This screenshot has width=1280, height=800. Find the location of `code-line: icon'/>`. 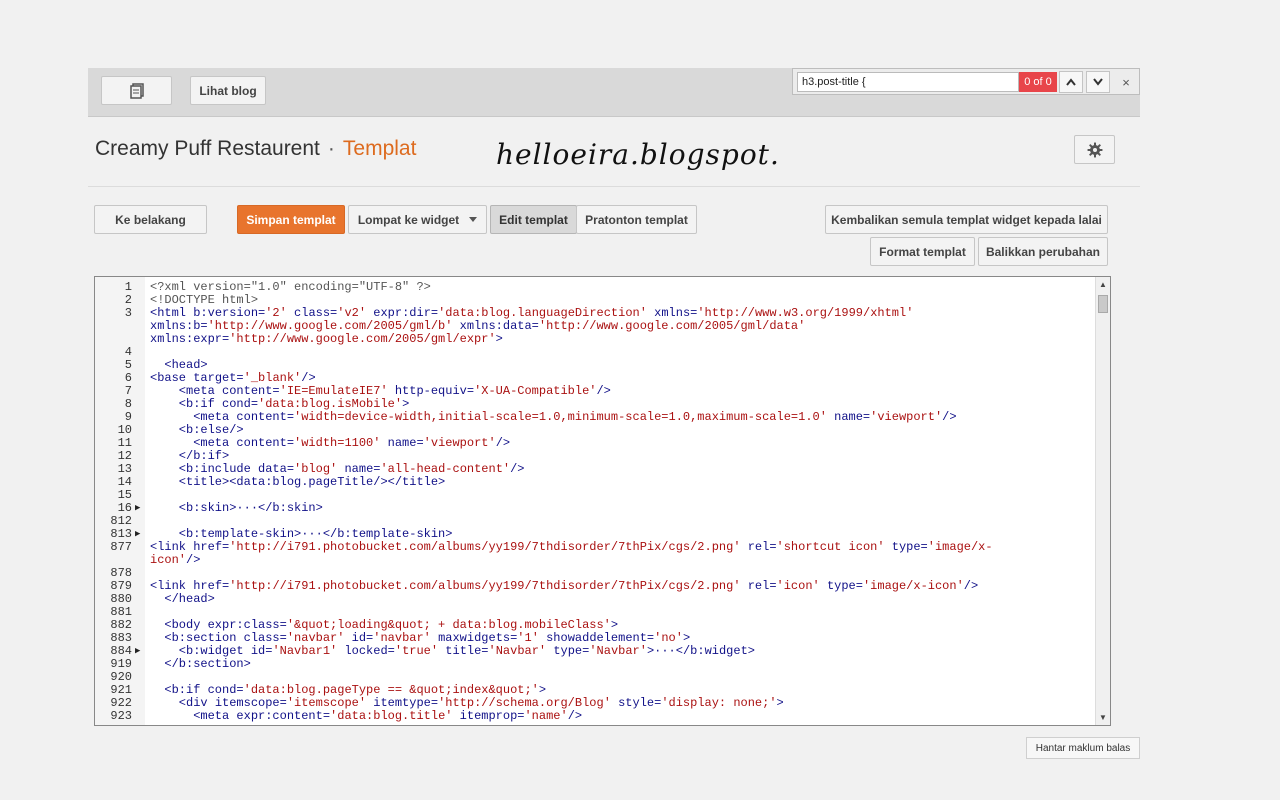

code-line: icon'/> is located at coordinates (595, 560).